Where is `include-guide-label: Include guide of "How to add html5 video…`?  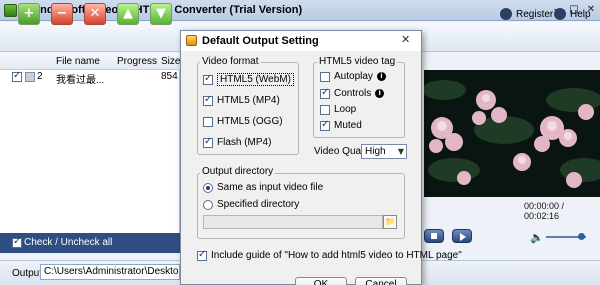 include-guide-label: Include guide of "How to add html5 video… is located at coordinates (336, 255).